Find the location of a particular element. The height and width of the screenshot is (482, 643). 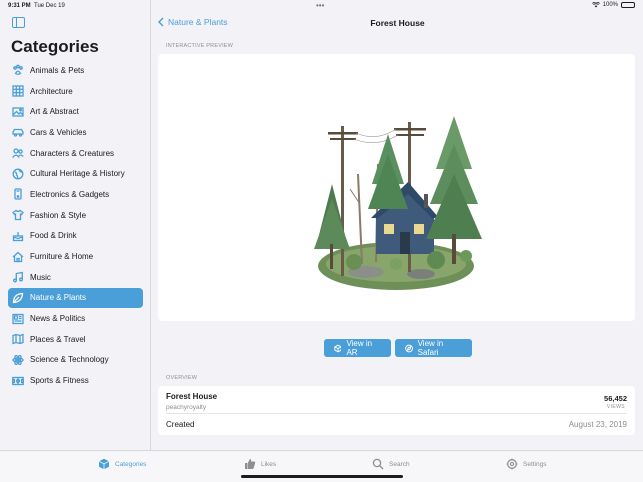

status-bar: 9:31 PM Tue Dec 19 ••• 100% is located at coordinates (321, 6).